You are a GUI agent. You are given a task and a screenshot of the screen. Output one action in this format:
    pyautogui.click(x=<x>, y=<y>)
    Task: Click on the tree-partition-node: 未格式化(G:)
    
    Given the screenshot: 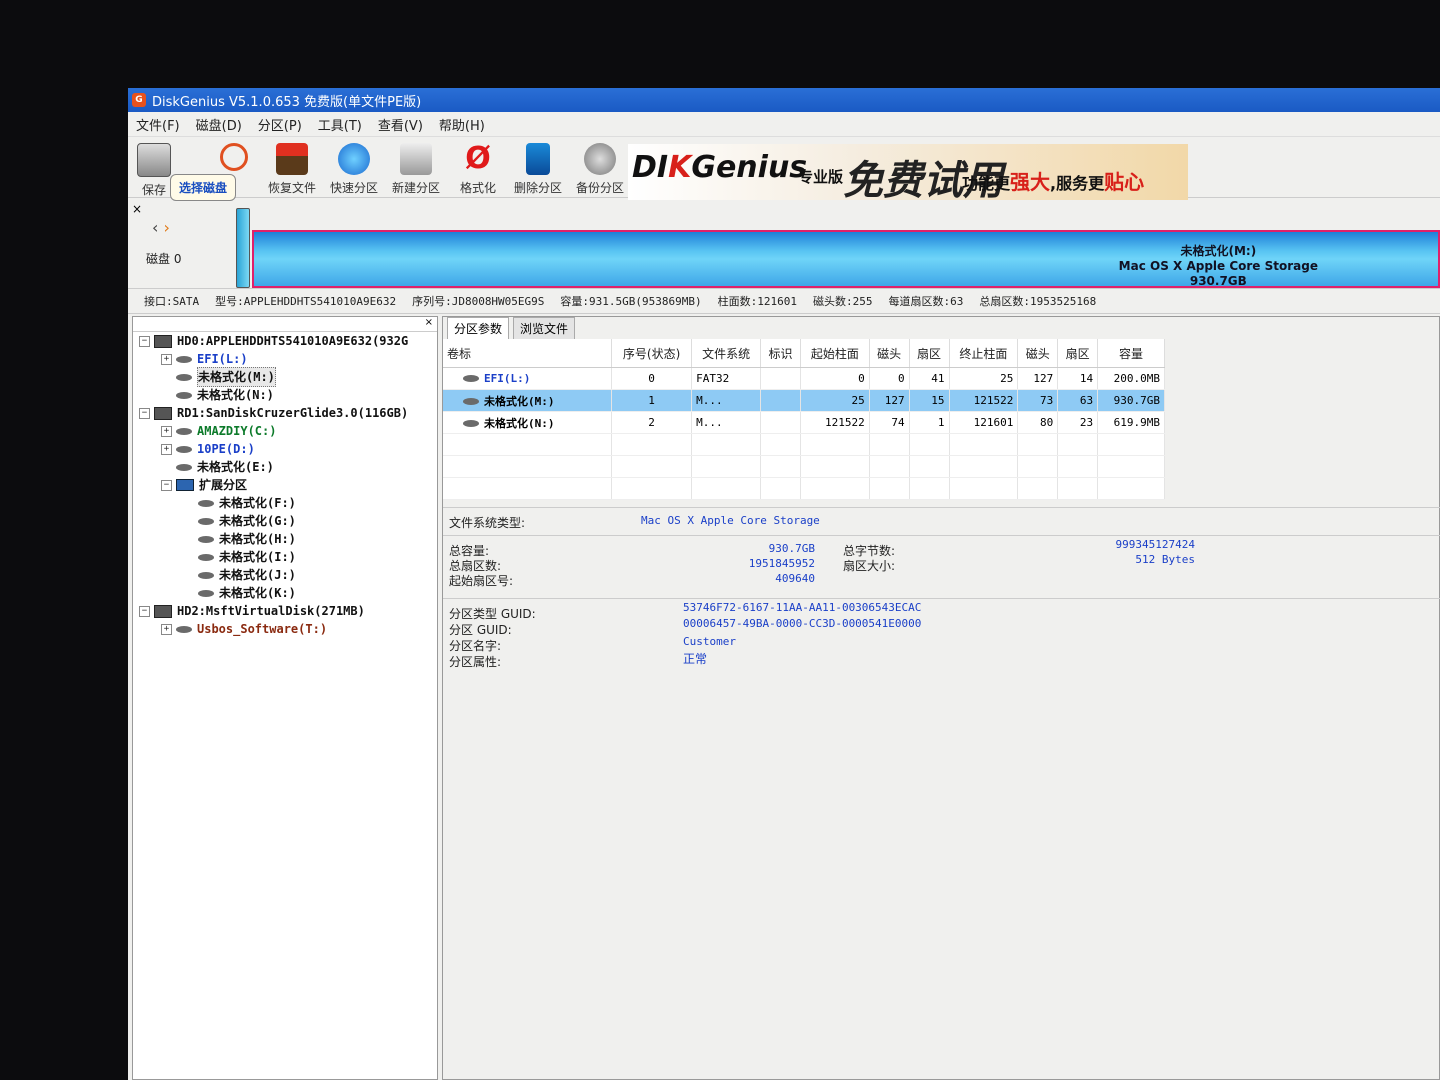 What is the action you would take?
    pyautogui.click(x=285, y=521)
    